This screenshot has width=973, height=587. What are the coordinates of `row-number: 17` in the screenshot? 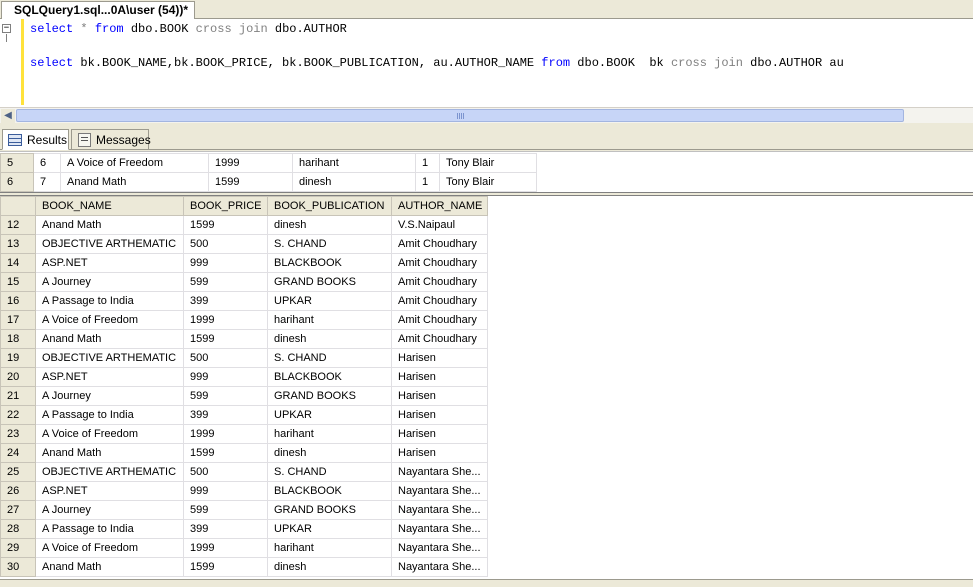 It's located at (18, 320).